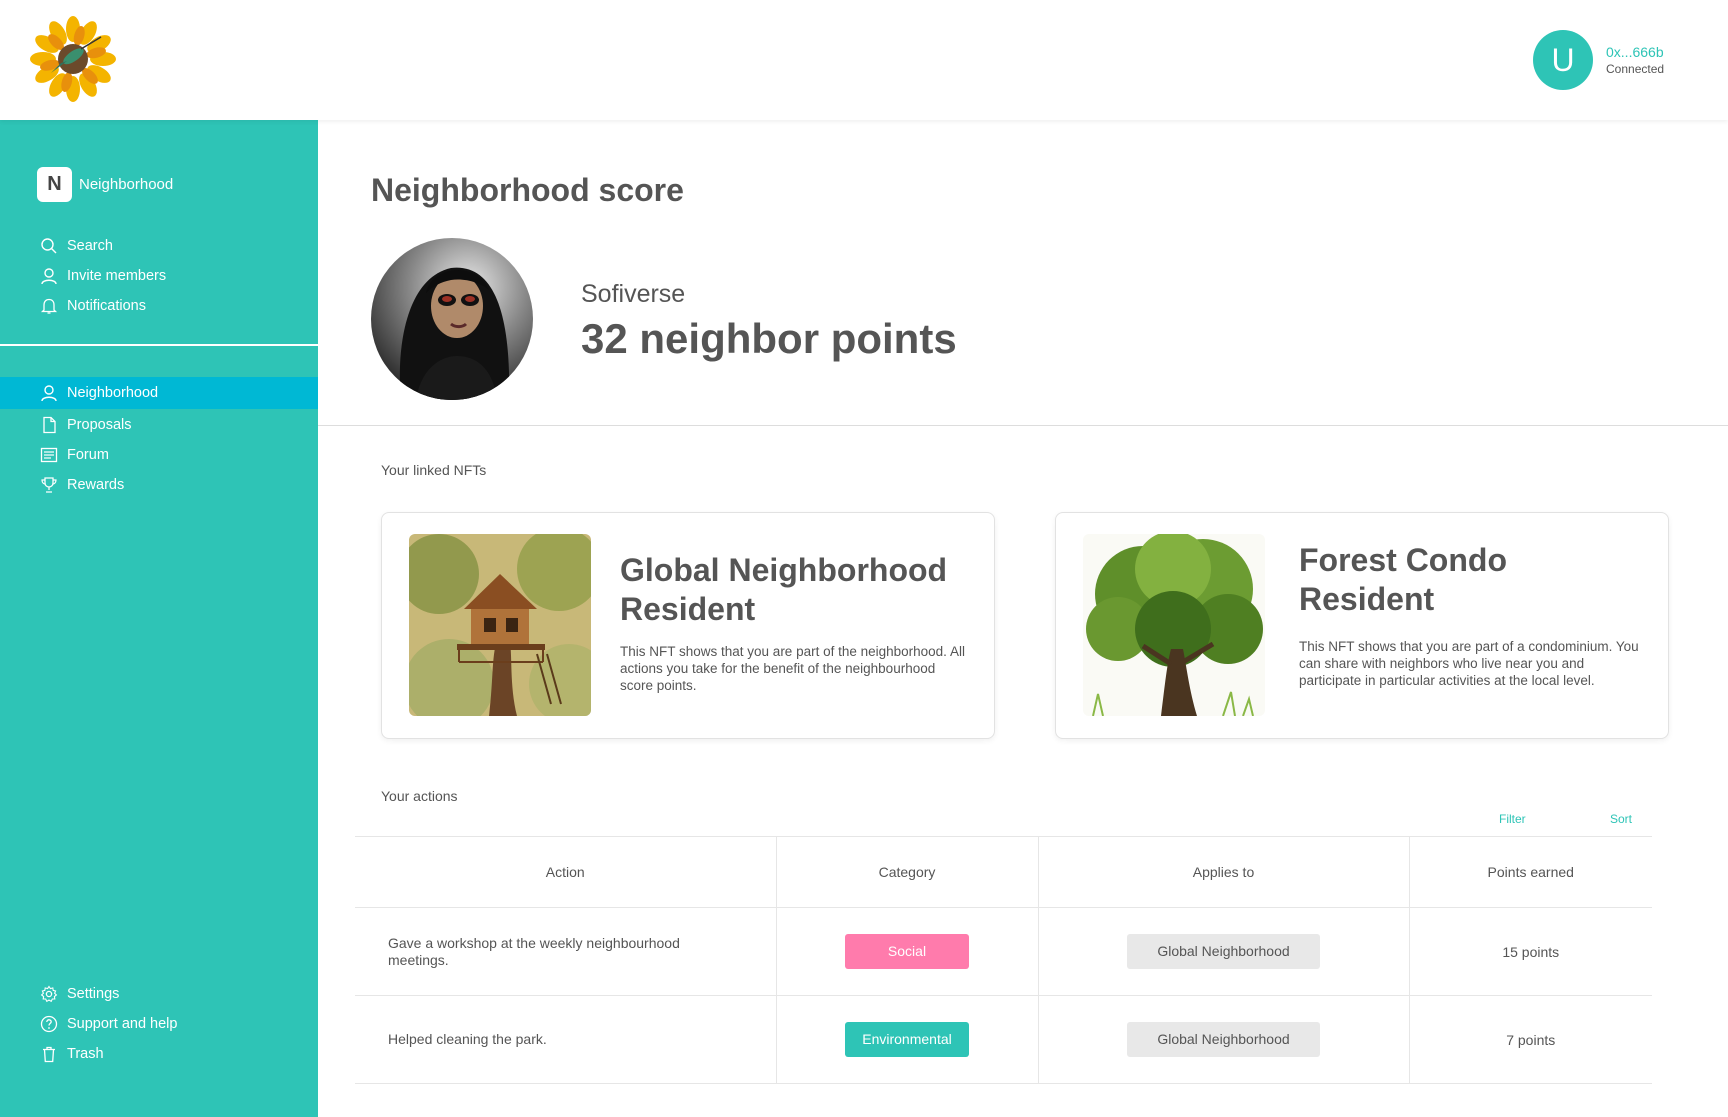 The height and width of the screenshot is (1117, 1728). Describe the element at coordinates (49, 994) in the screenshot. I see `gear-icon` at that location.